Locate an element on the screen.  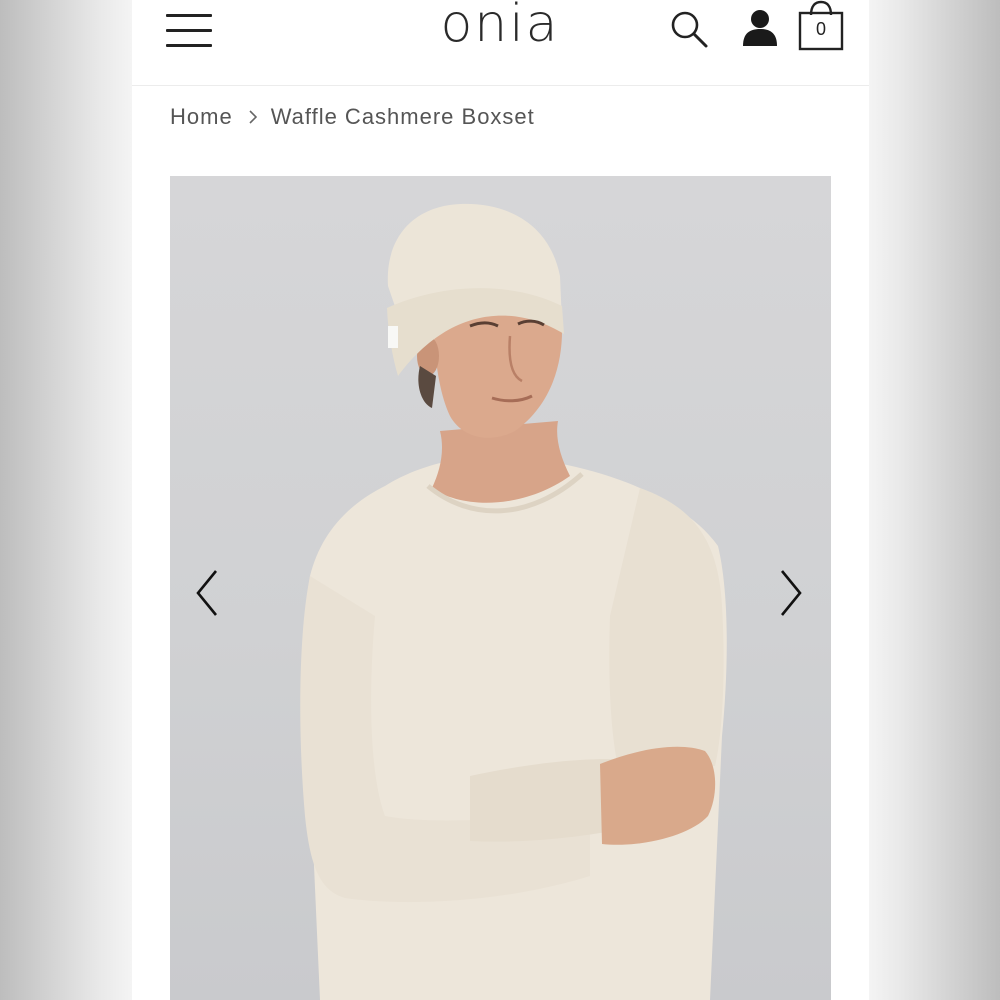
cart-count: 0 is located at coordinates (820, 29).